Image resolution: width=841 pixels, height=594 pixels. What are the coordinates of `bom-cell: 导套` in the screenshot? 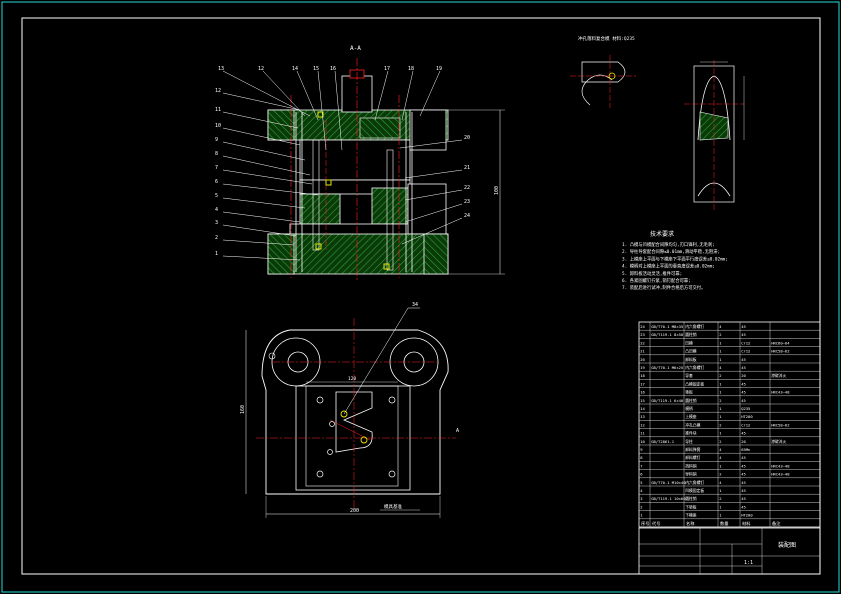 It's located at (689, 375).